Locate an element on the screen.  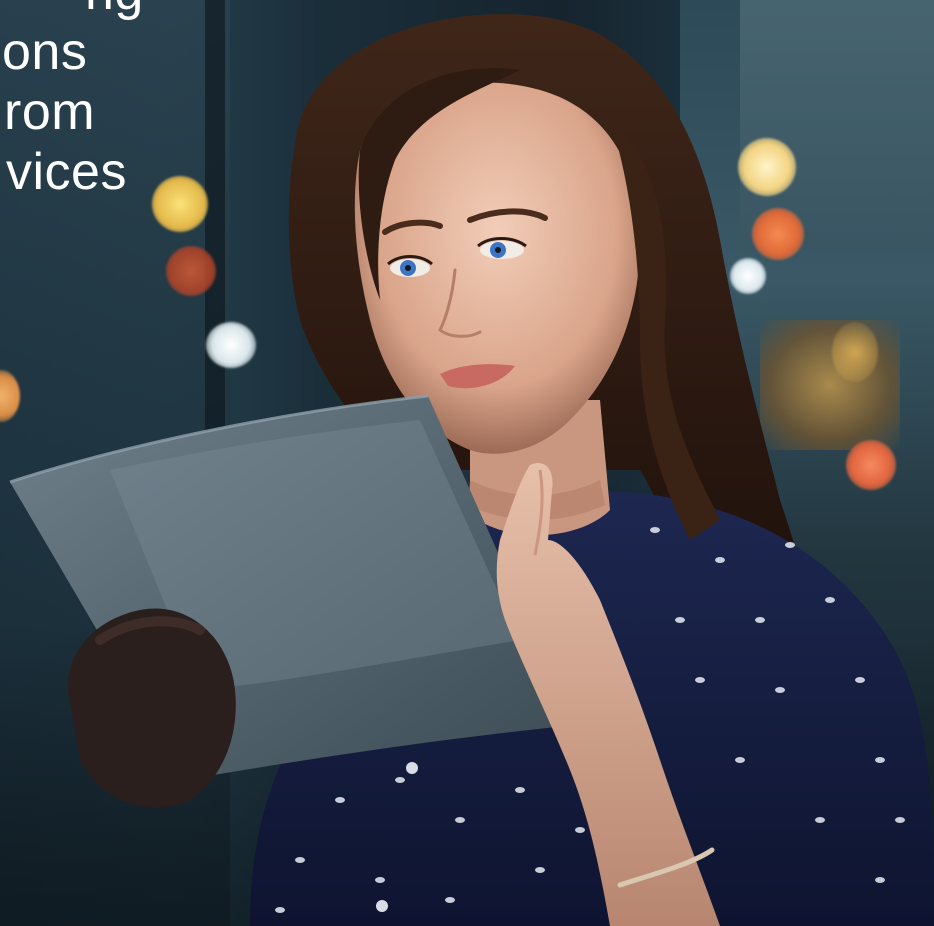
headline-line: rom is located at coordinates (50, 112).